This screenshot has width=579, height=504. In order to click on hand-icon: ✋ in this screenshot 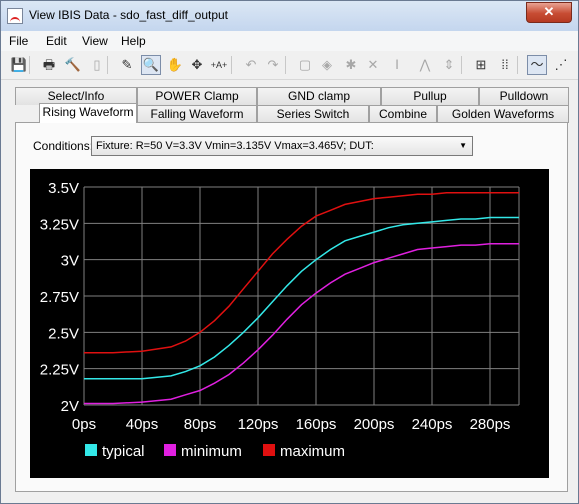, I will do `click(175, 65)`.